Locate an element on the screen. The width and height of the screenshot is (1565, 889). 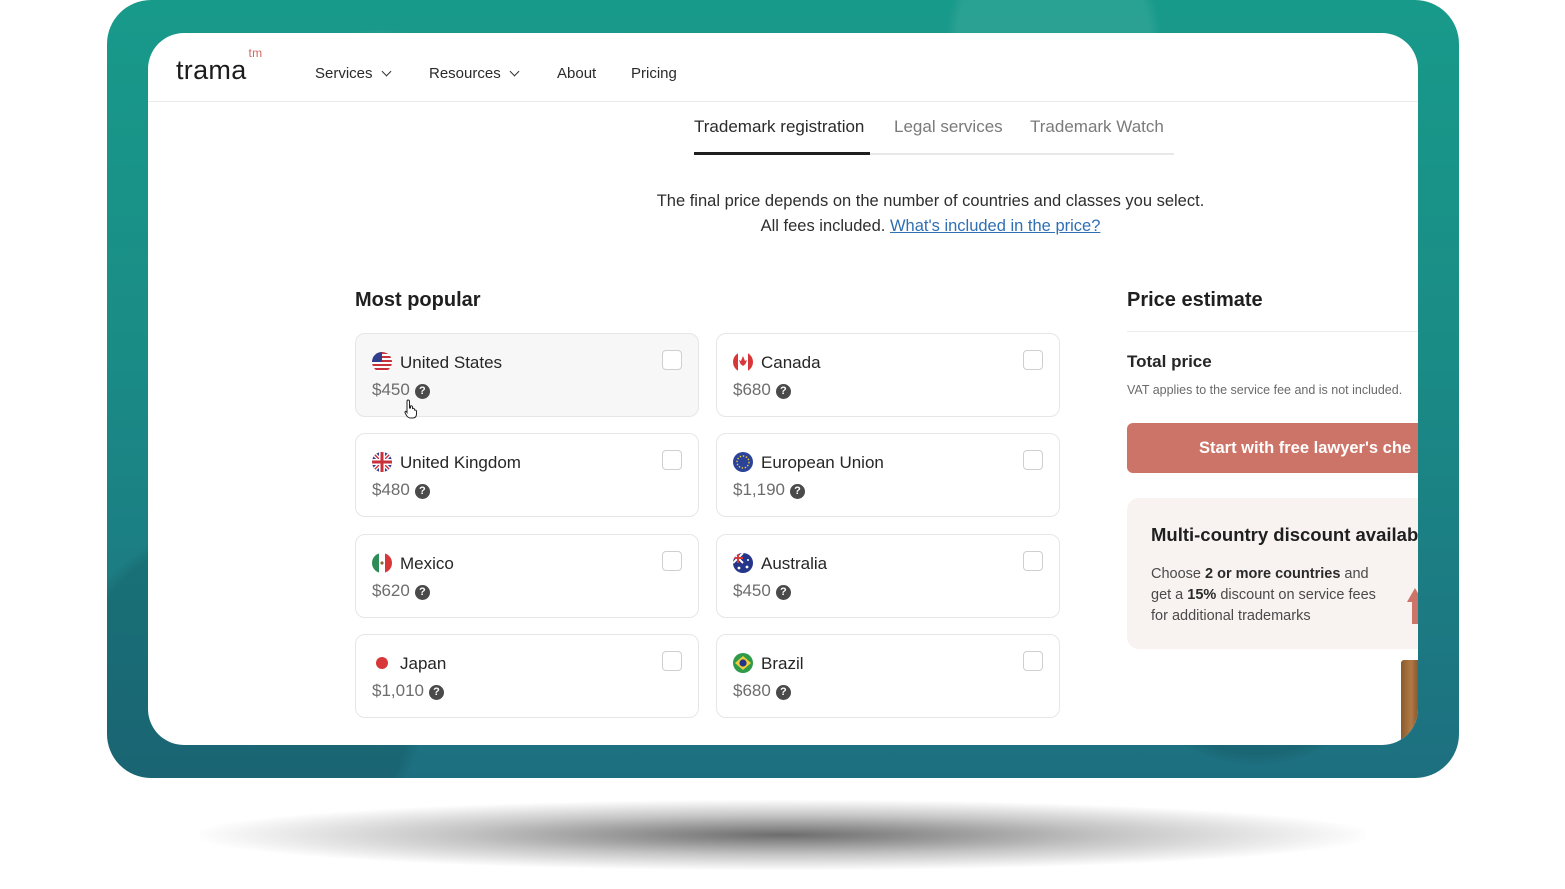
mexico-flag-icon is located at coordinates (382, 563).